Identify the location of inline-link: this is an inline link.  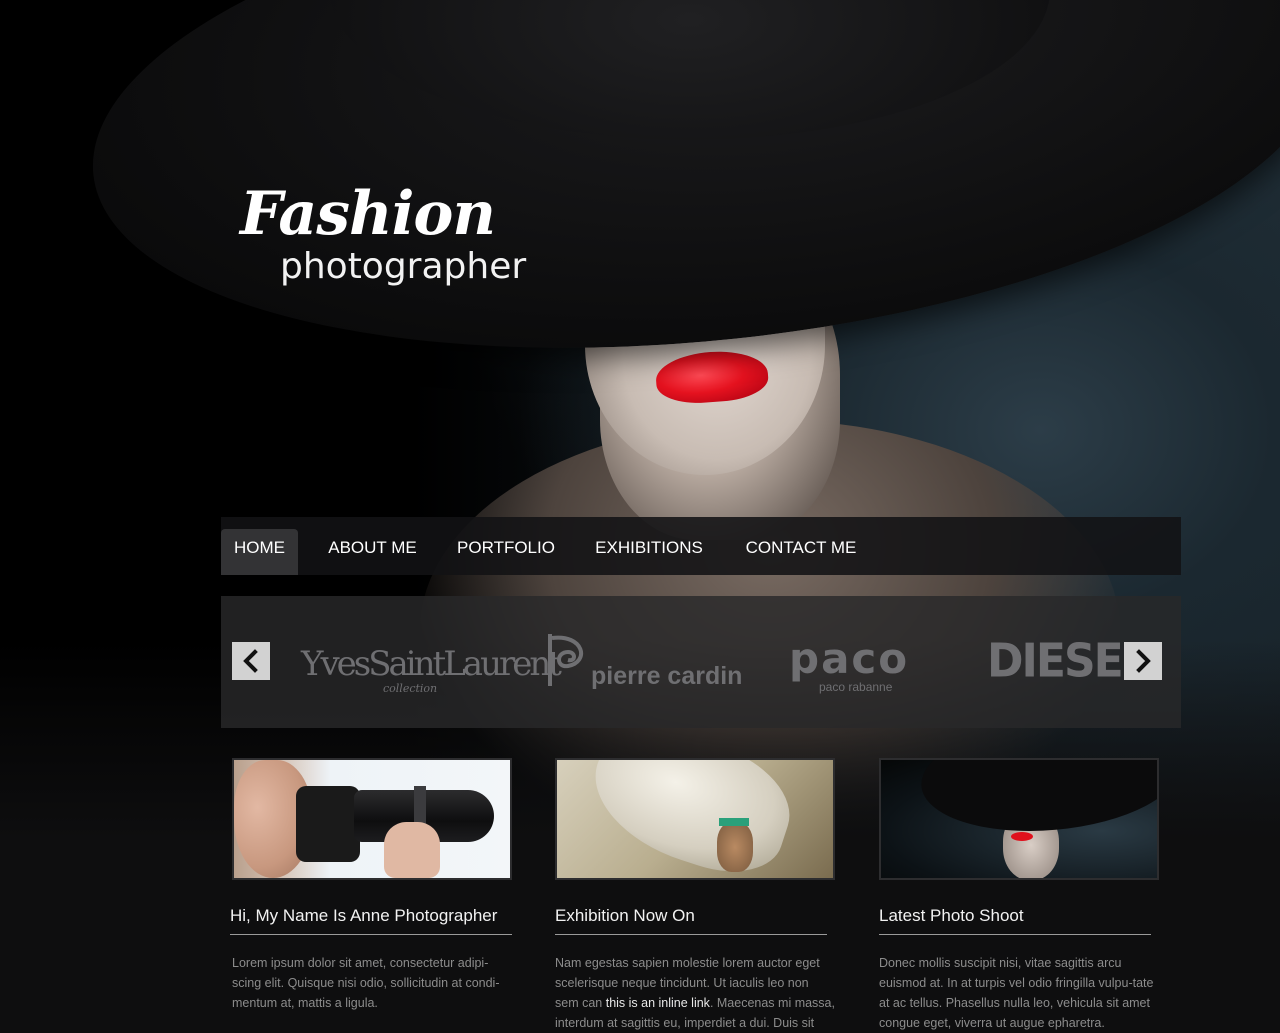
(658, 1003).